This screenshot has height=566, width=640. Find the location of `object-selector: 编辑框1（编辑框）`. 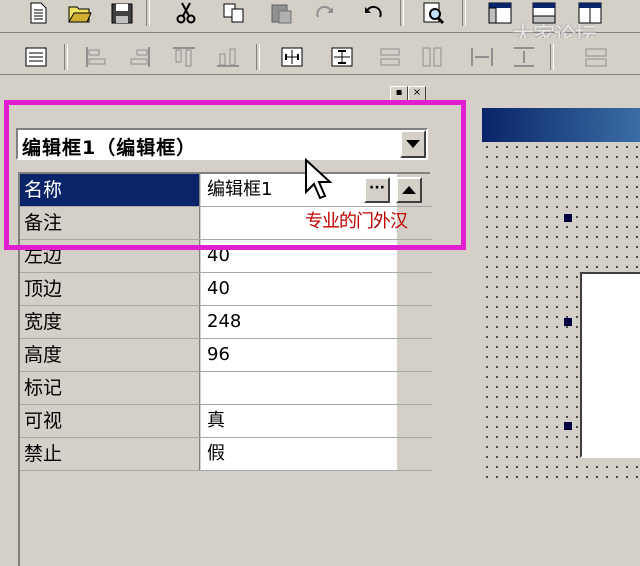

object-selector: 编辑框1（编辑框） is located at coordinates (222, 144).